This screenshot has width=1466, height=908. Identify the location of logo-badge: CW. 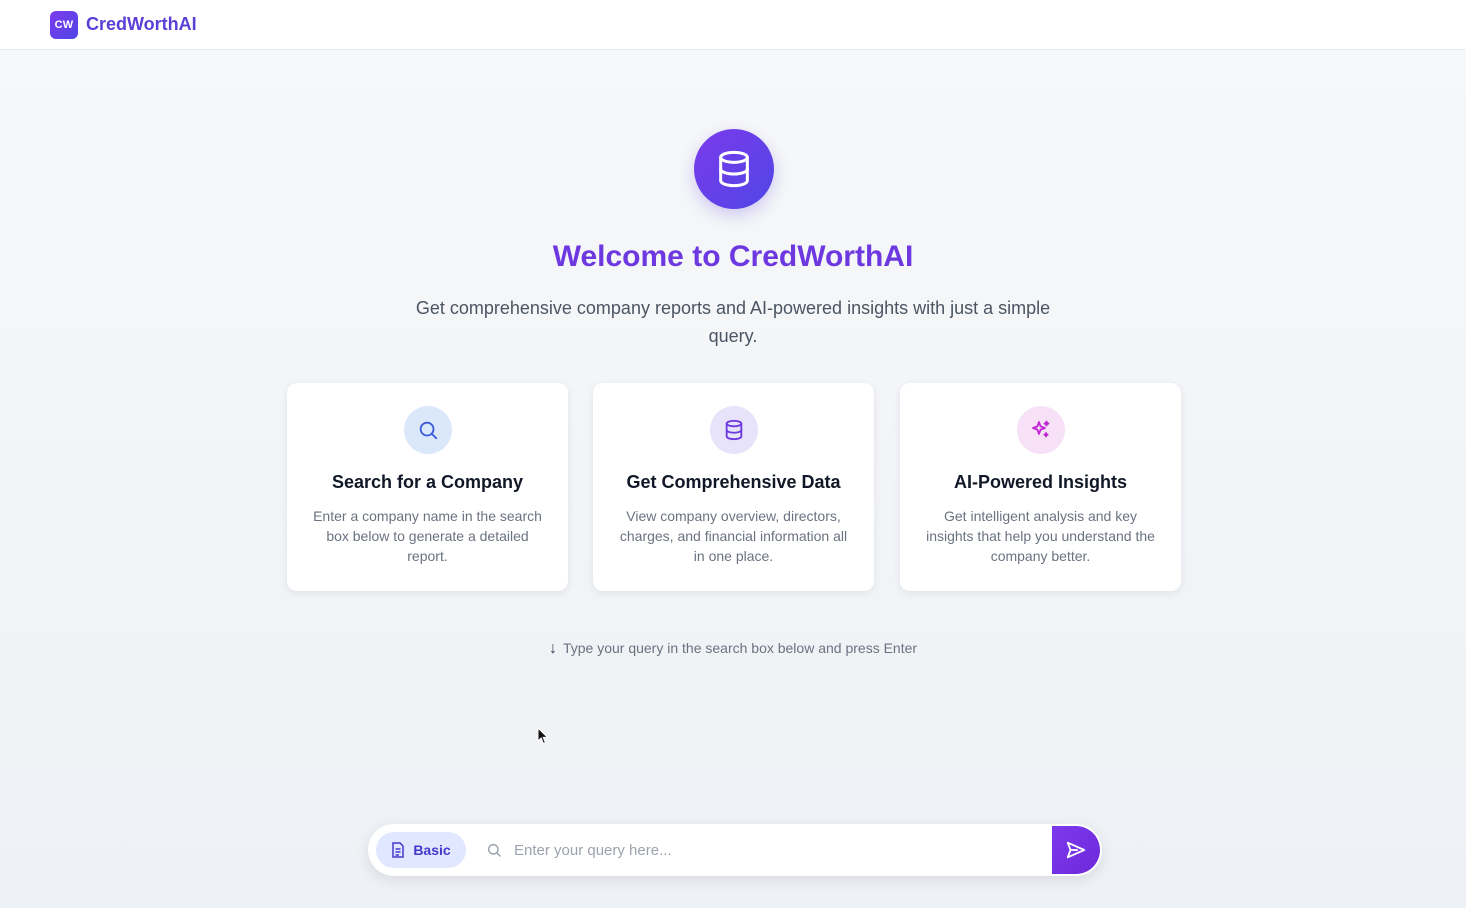
(64, 24).